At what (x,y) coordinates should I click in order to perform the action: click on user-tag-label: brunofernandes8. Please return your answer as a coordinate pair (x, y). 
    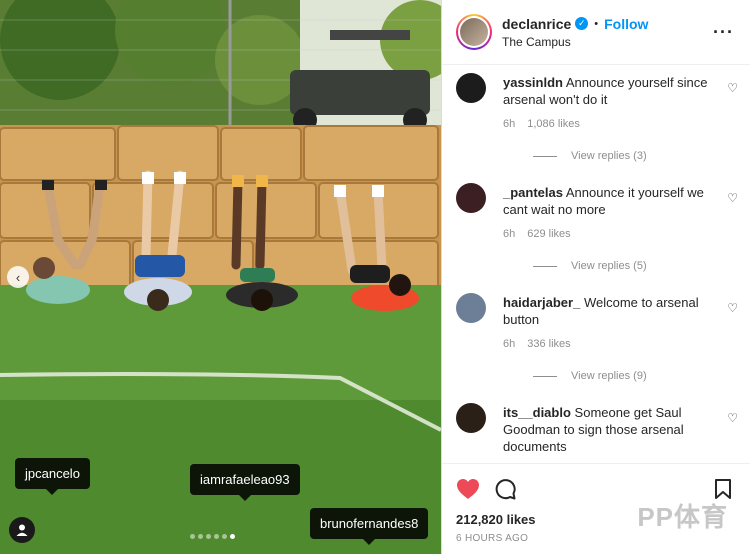
    Looking at the image, I should click on (369, 523).